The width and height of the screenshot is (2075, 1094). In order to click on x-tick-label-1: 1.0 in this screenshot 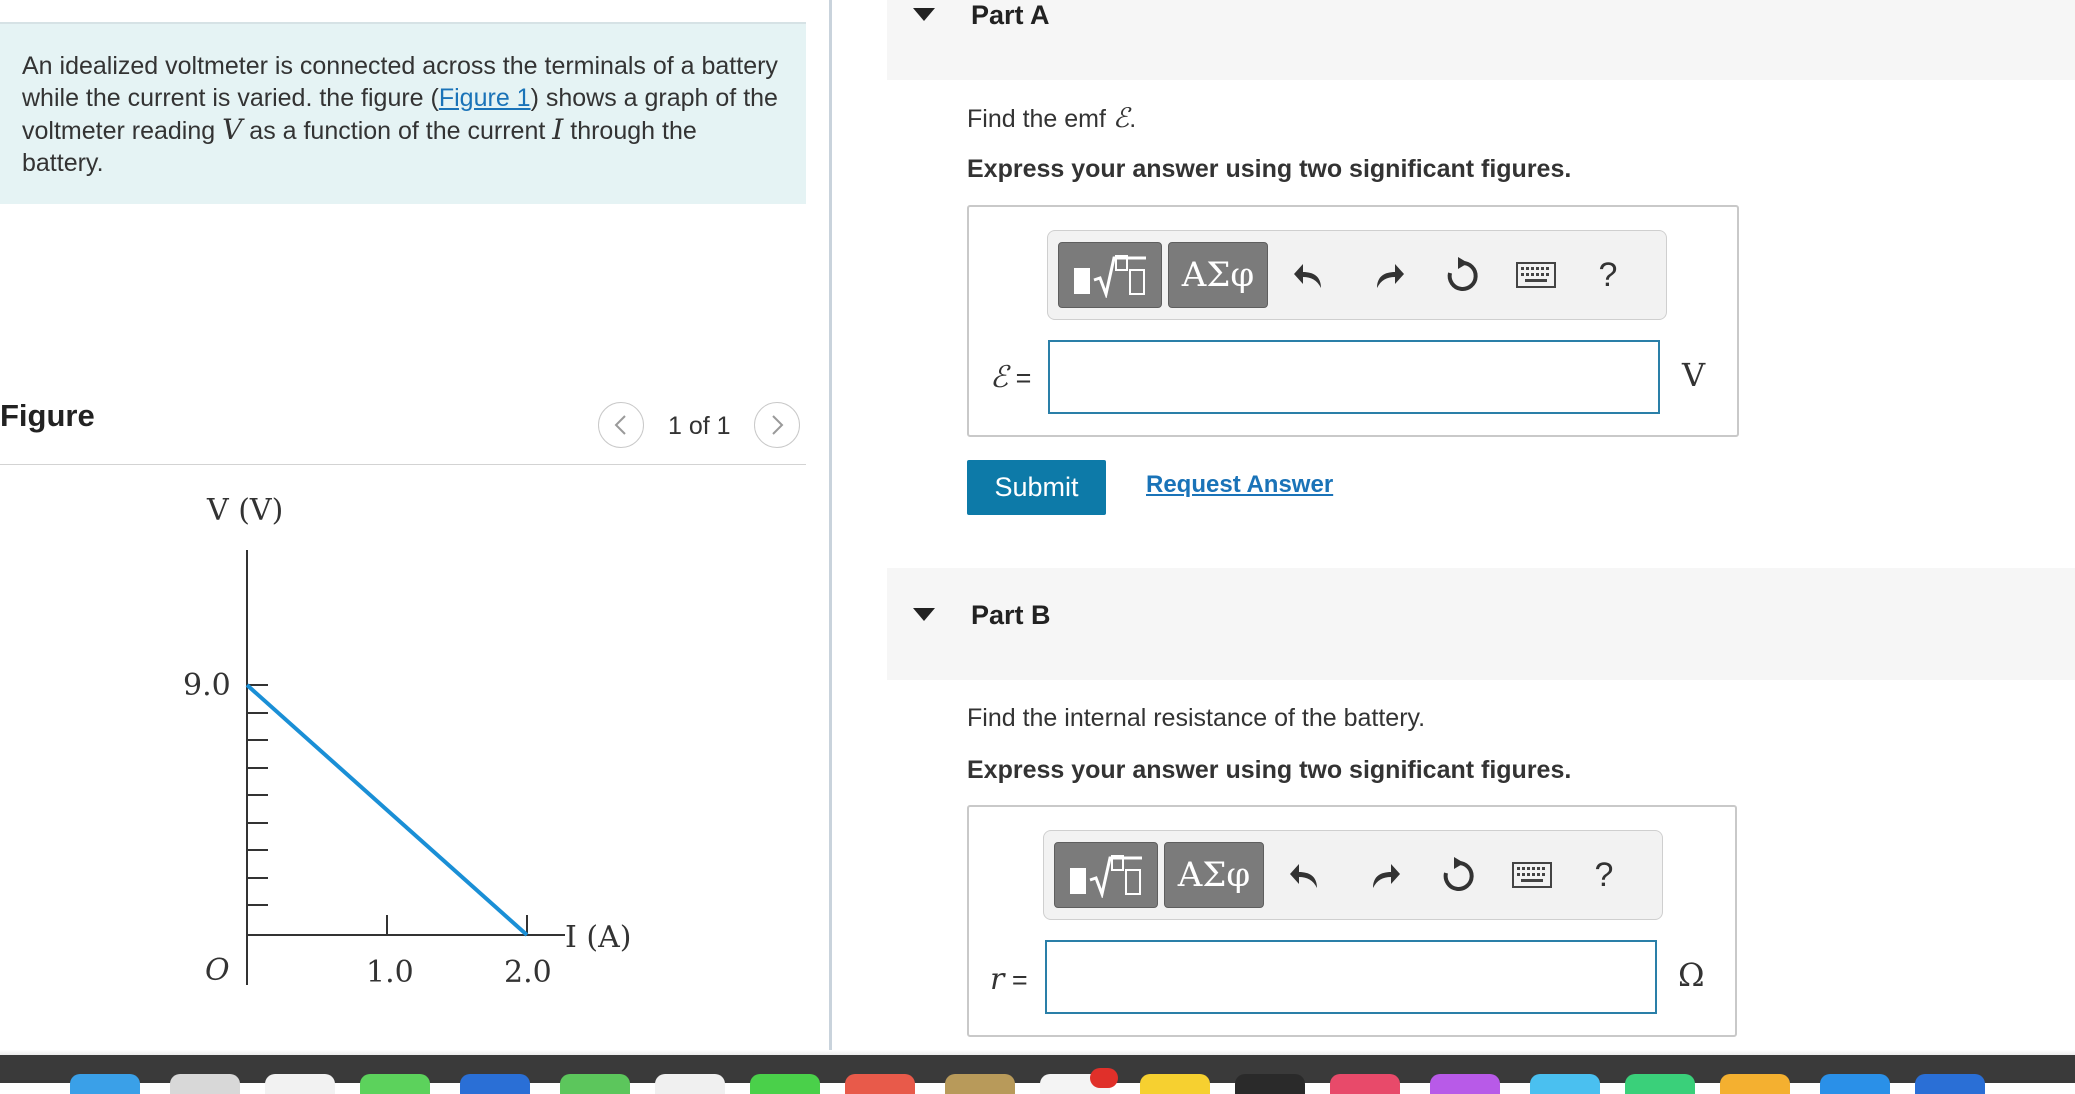, I will do `click(390, 972)`.